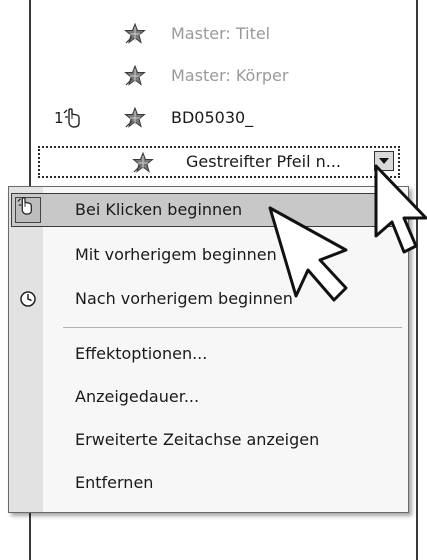 The height and width of the screenshot is (560, 427). What do you see at coordinates (197, 439) in the screenshot?
I see `menu-item-label: Erweiterte Zeitachse anzeigen` at bounding box center [197, 439].